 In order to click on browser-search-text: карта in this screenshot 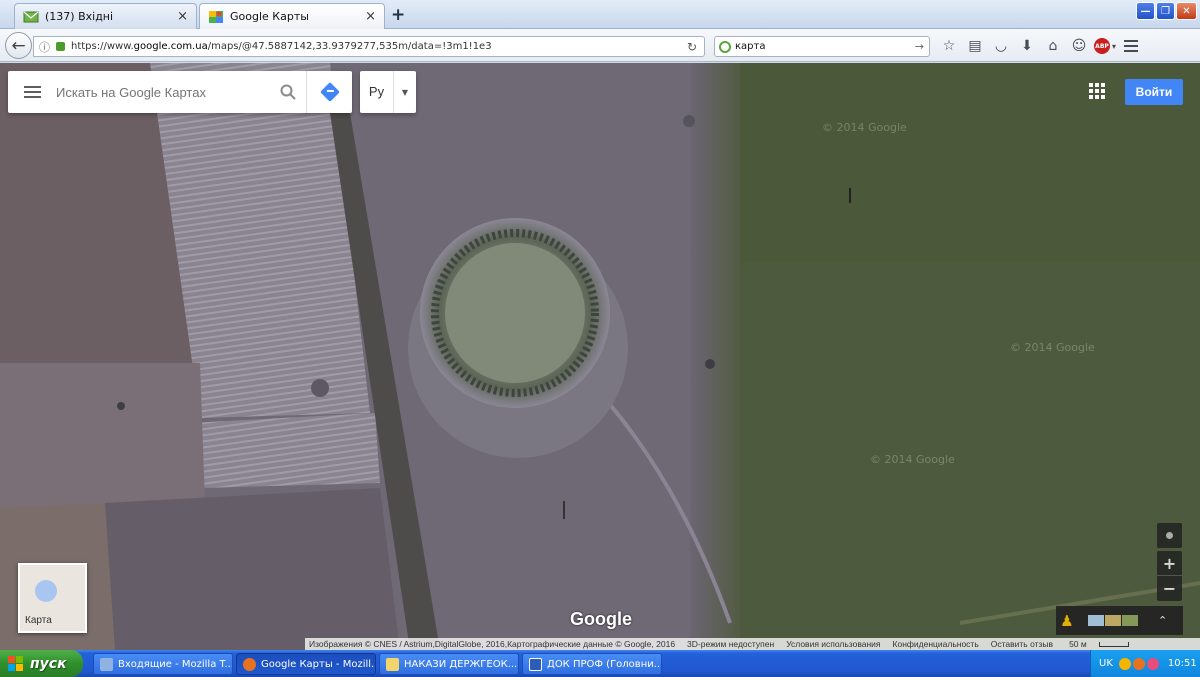, I will do `click(750, 46)`.